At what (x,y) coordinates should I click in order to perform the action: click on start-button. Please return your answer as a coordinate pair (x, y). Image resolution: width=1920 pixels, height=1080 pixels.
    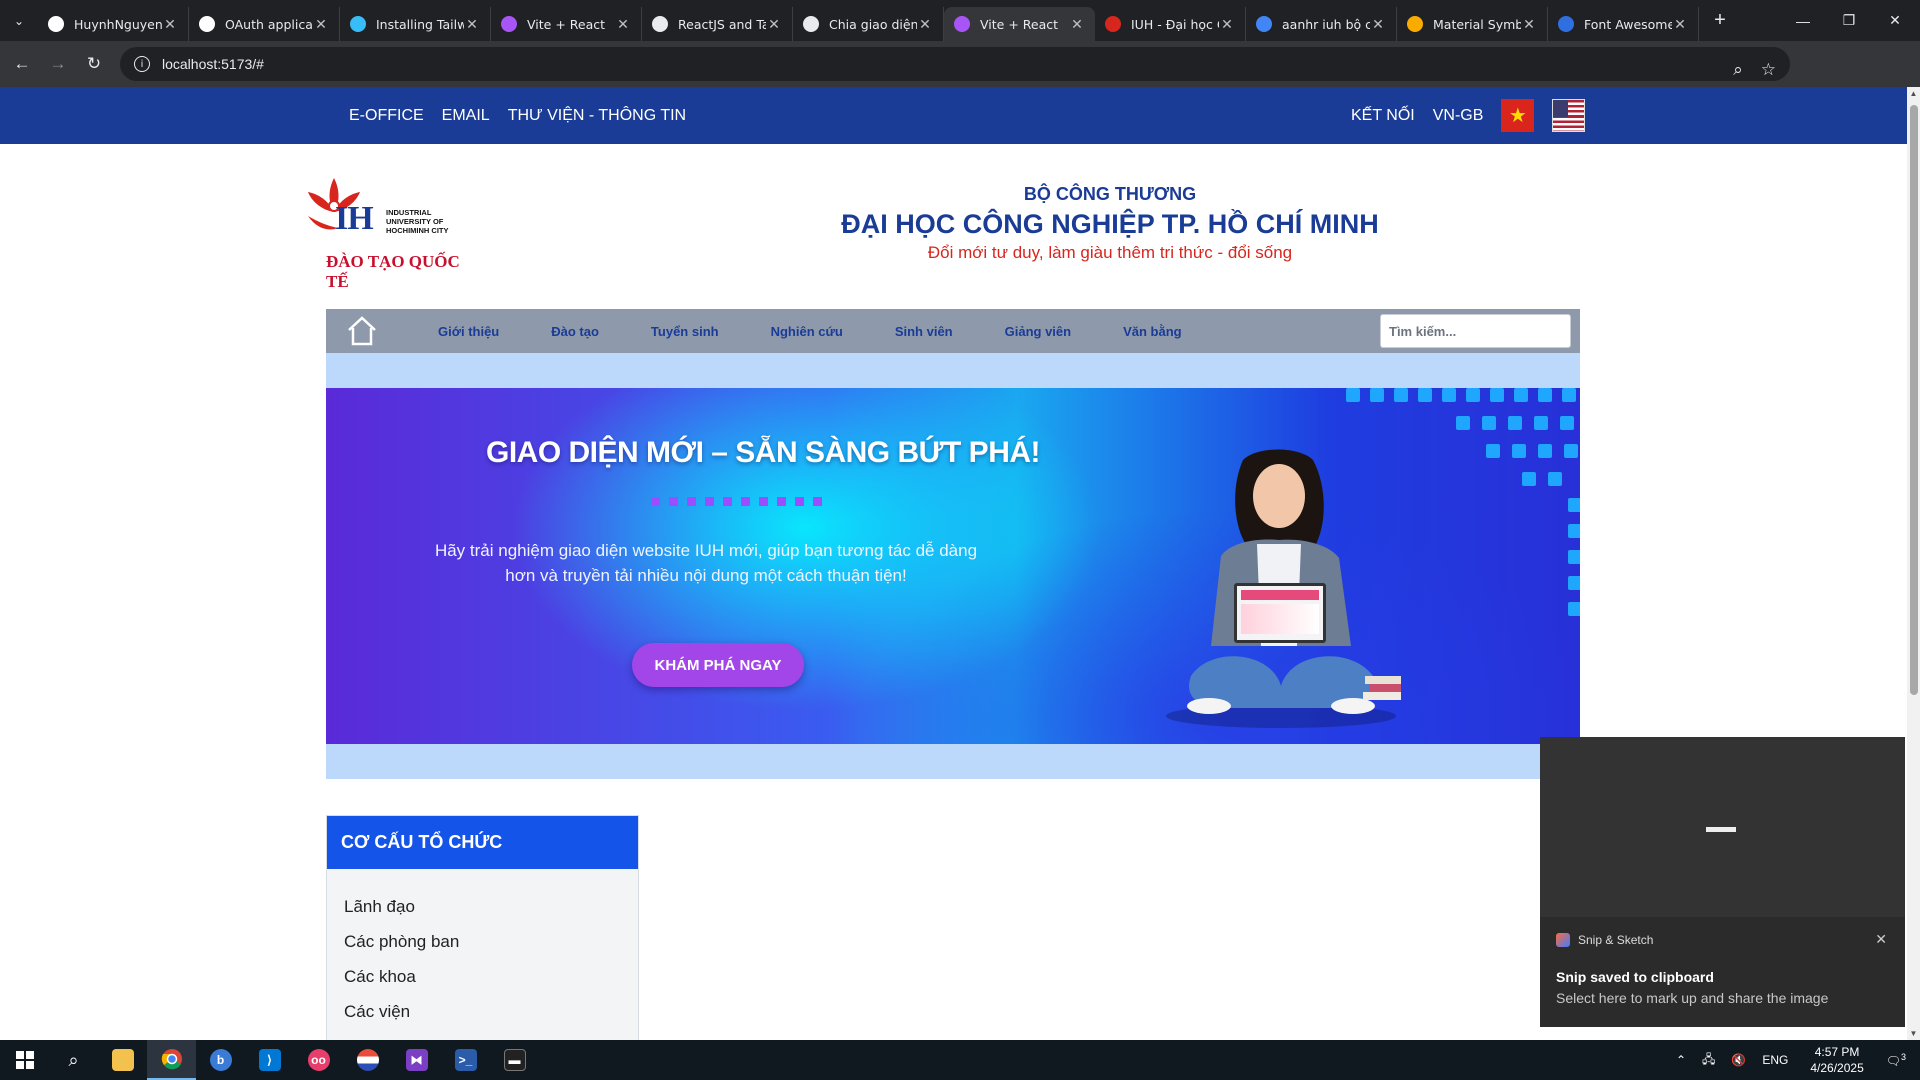
    Looking at the image, I should click on (24, 1060).